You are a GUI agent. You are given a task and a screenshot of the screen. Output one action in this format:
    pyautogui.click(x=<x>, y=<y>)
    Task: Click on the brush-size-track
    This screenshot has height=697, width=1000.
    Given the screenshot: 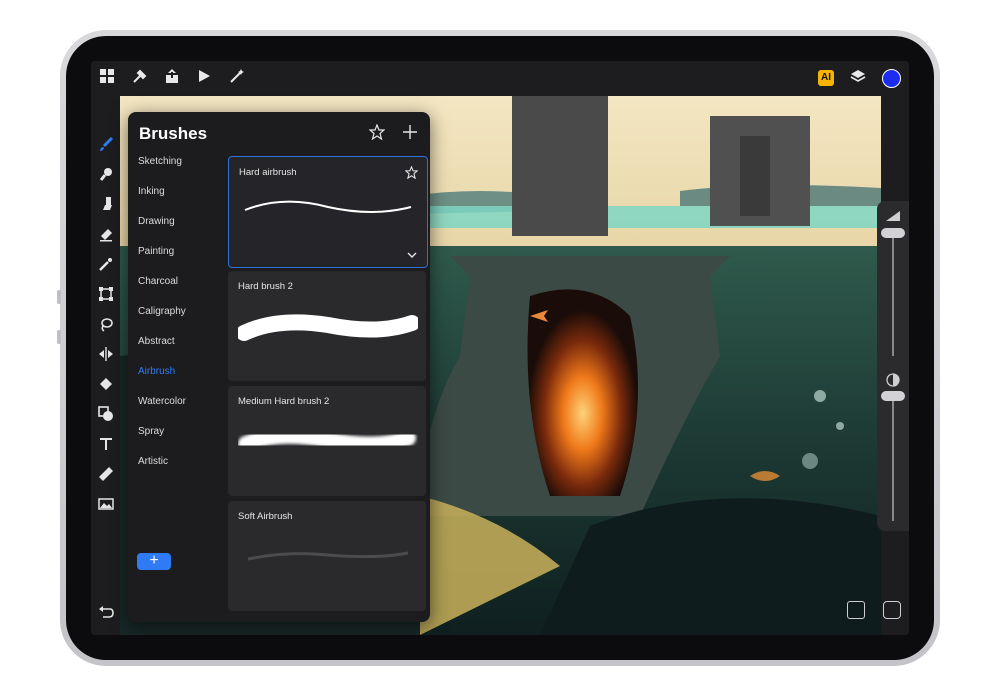 What is the action you would take?
    pyautogui.click(x=893, y=293)
    